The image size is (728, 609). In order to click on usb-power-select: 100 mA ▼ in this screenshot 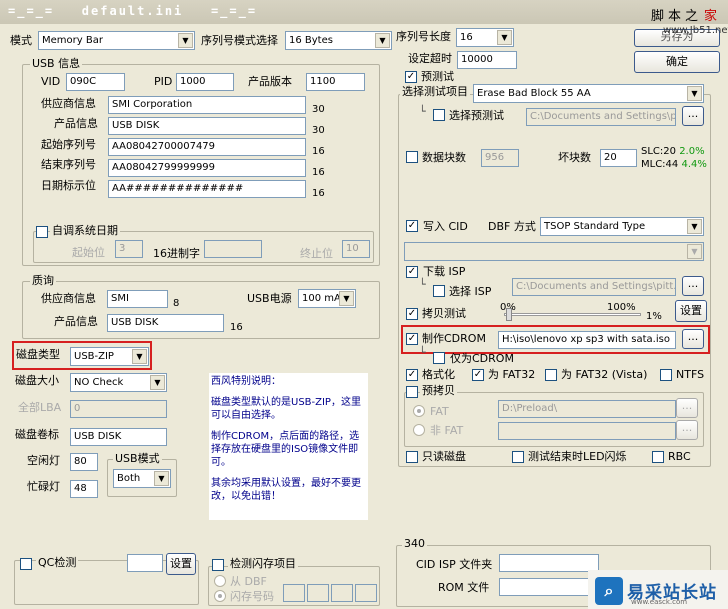, I will do `click(327, 298)`.